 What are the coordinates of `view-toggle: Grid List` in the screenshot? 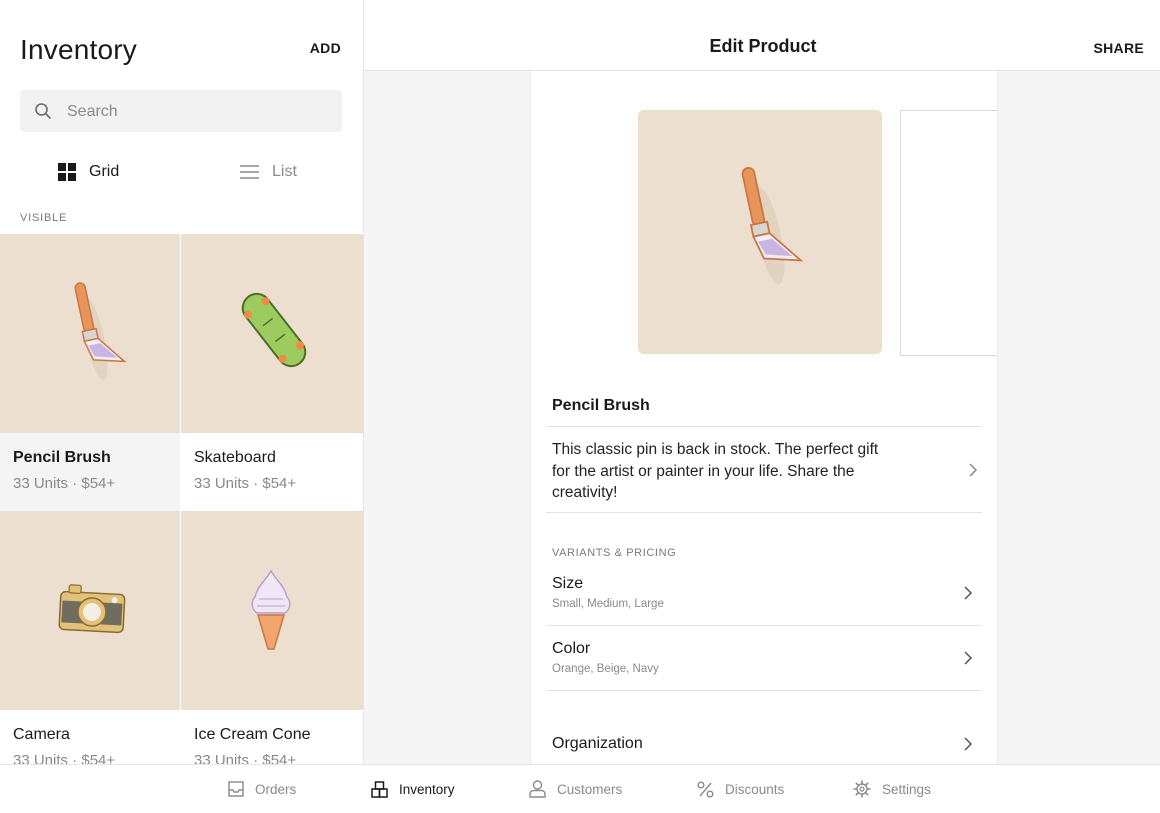 It's located at (181, 172).